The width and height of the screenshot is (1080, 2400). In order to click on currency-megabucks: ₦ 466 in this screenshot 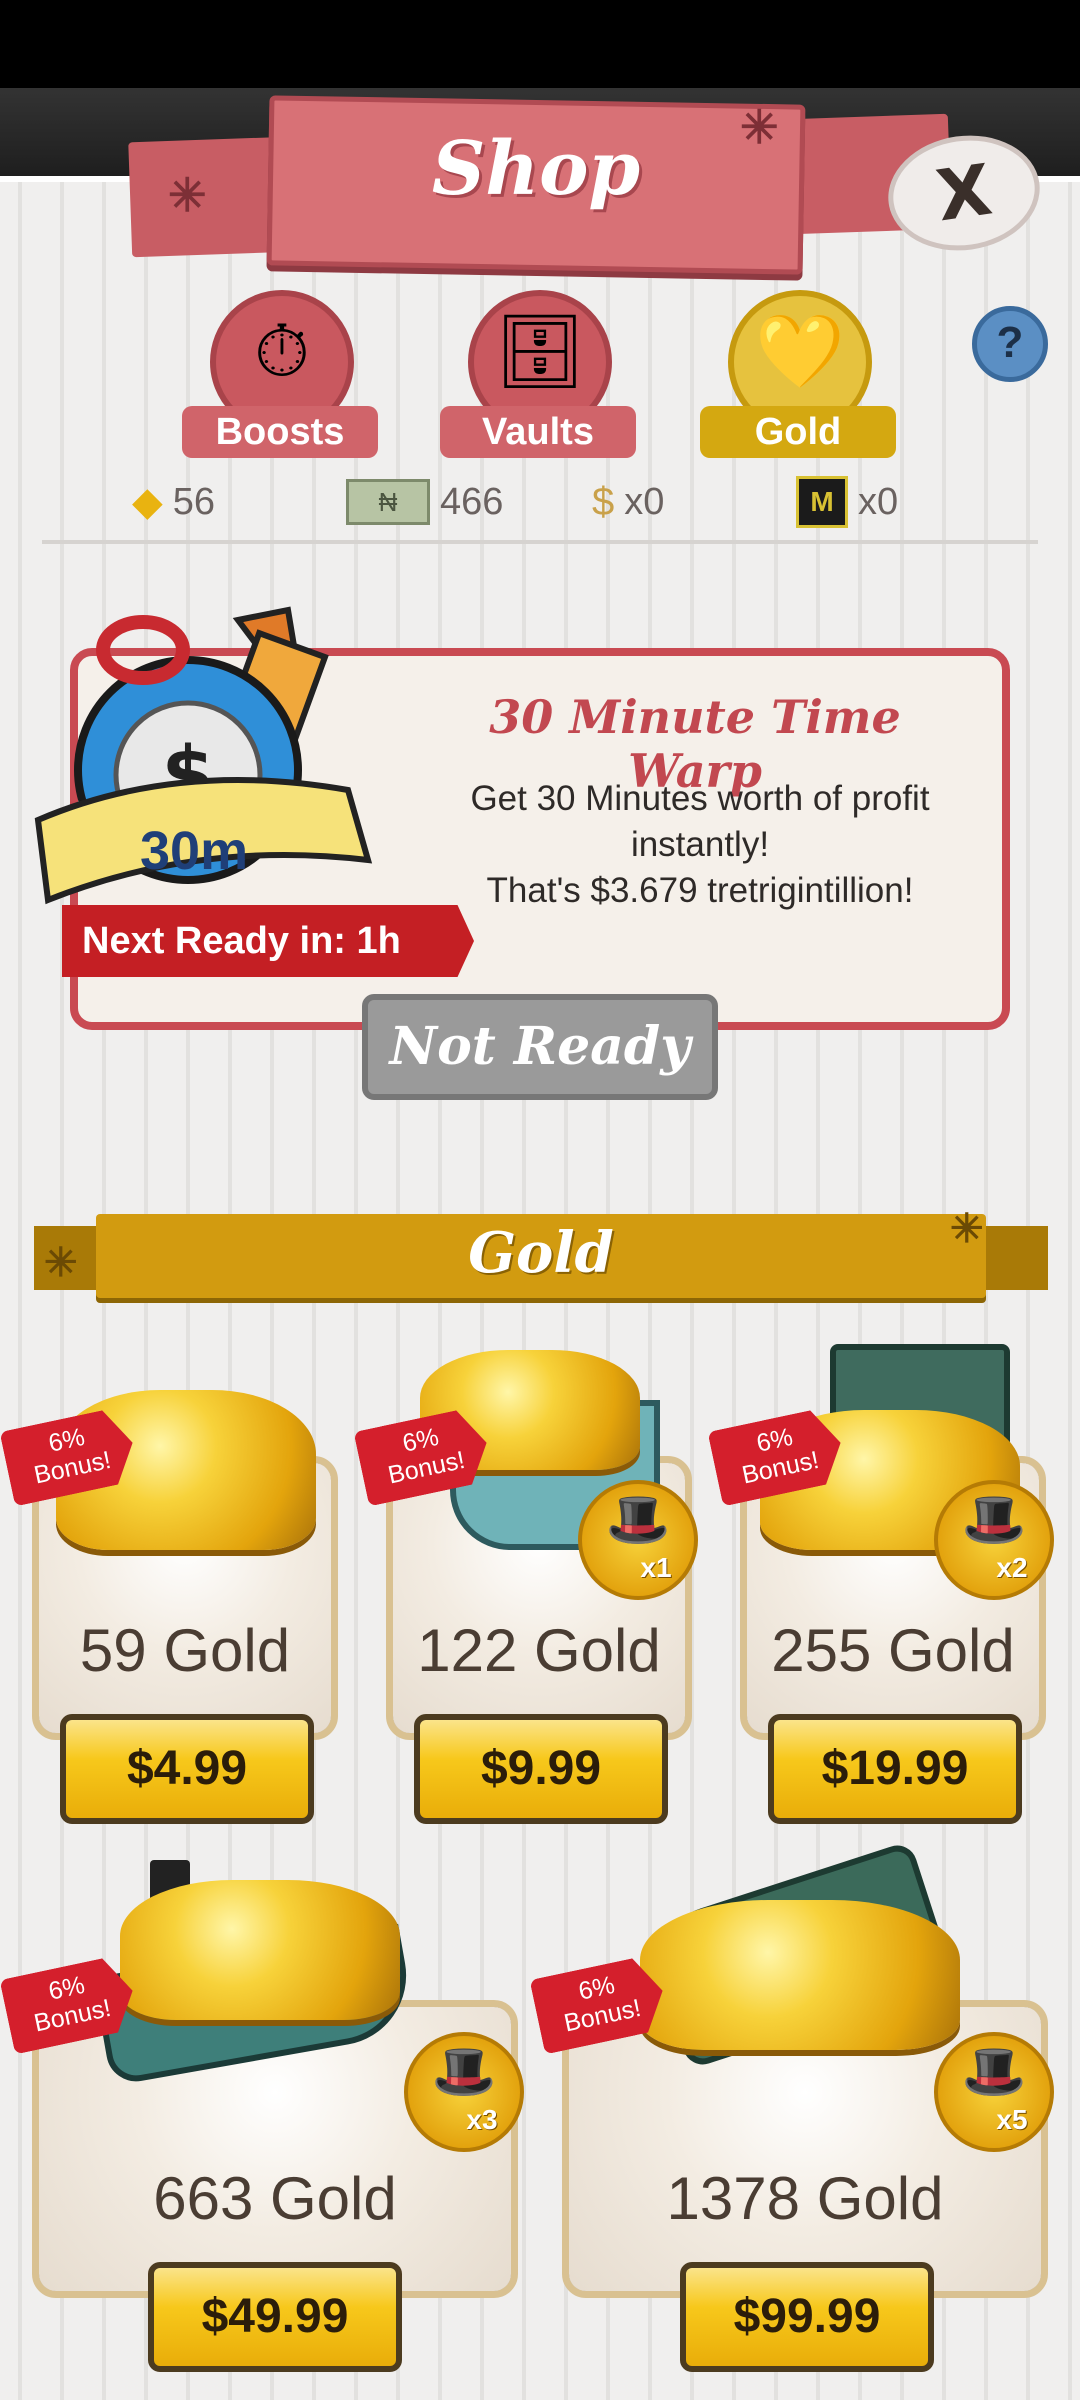, I will do `click(424, 502)`.